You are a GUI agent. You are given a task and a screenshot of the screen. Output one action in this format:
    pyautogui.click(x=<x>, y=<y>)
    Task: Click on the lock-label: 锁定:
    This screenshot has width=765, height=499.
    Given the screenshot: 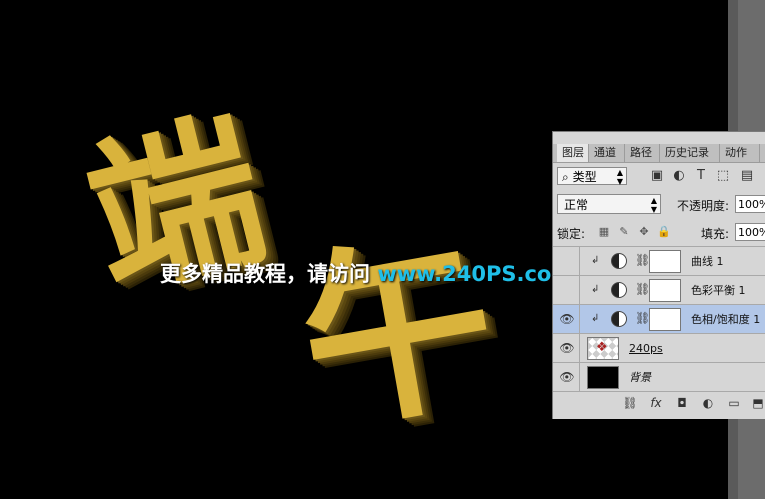 What is the action you would take?
    pyautogui.click(x=571, y=234)
    